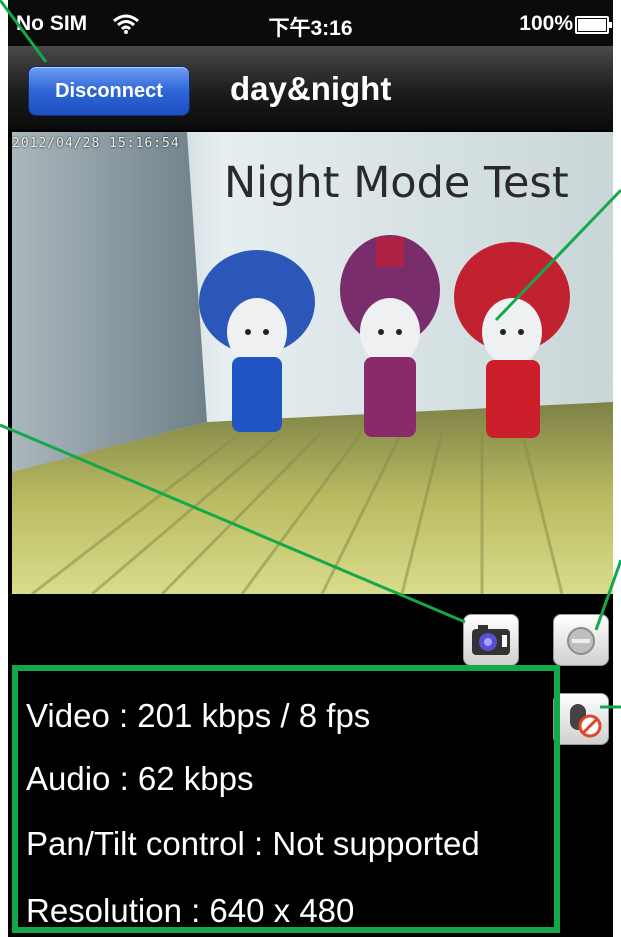  I want to click on battery-icon, so click(593, 25).